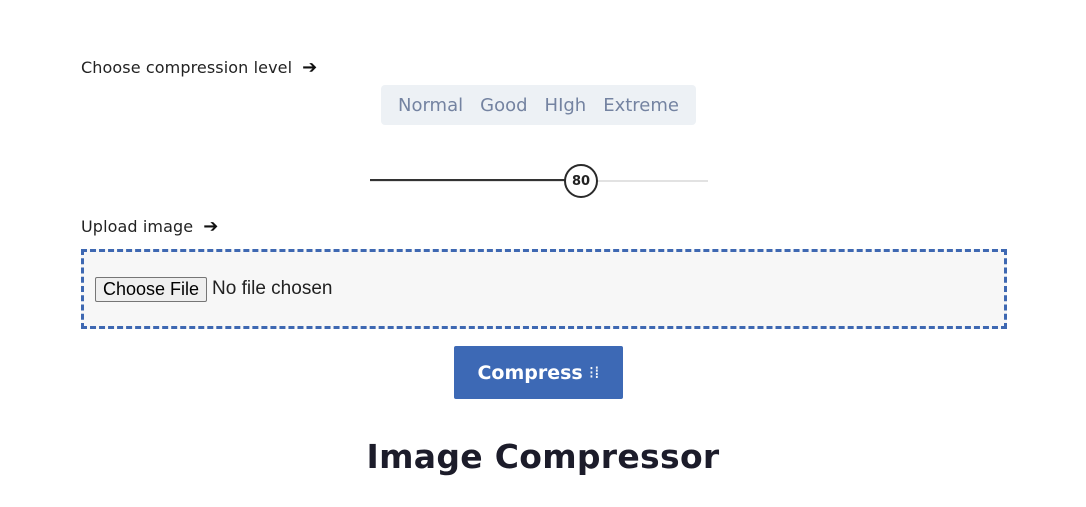 The width and height of the screenshot is (1086, 507). Describe the element at coordinates (503, 105) in the screenshot. I see `level-good: Good` at that location.